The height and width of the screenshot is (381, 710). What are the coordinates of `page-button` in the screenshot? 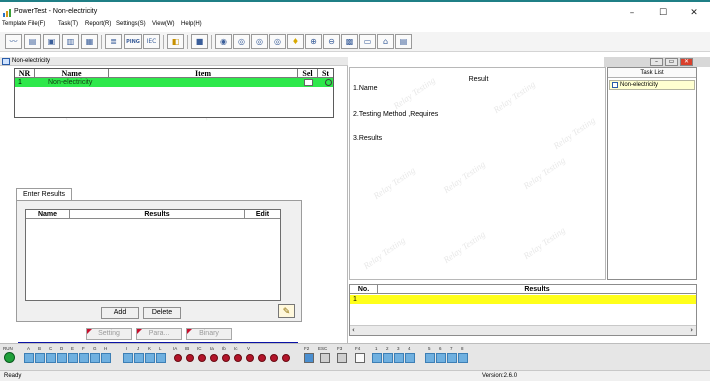 It's located at (360, 358).